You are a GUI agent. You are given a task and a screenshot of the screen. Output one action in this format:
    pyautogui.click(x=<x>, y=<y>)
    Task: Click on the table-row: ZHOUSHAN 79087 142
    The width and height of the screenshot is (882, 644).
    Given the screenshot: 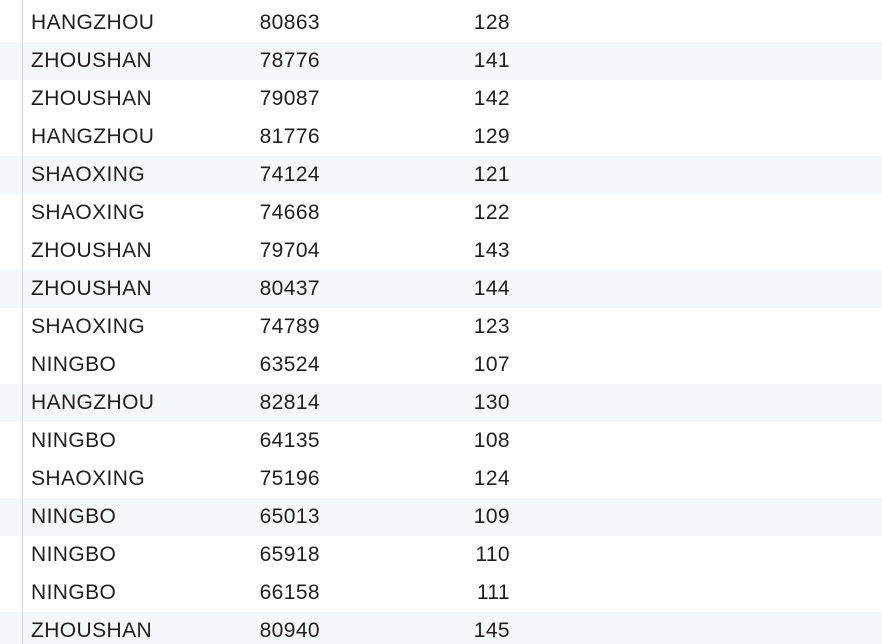 What is the action you would take?
    pyautogui.click(x=441, y=99)
    